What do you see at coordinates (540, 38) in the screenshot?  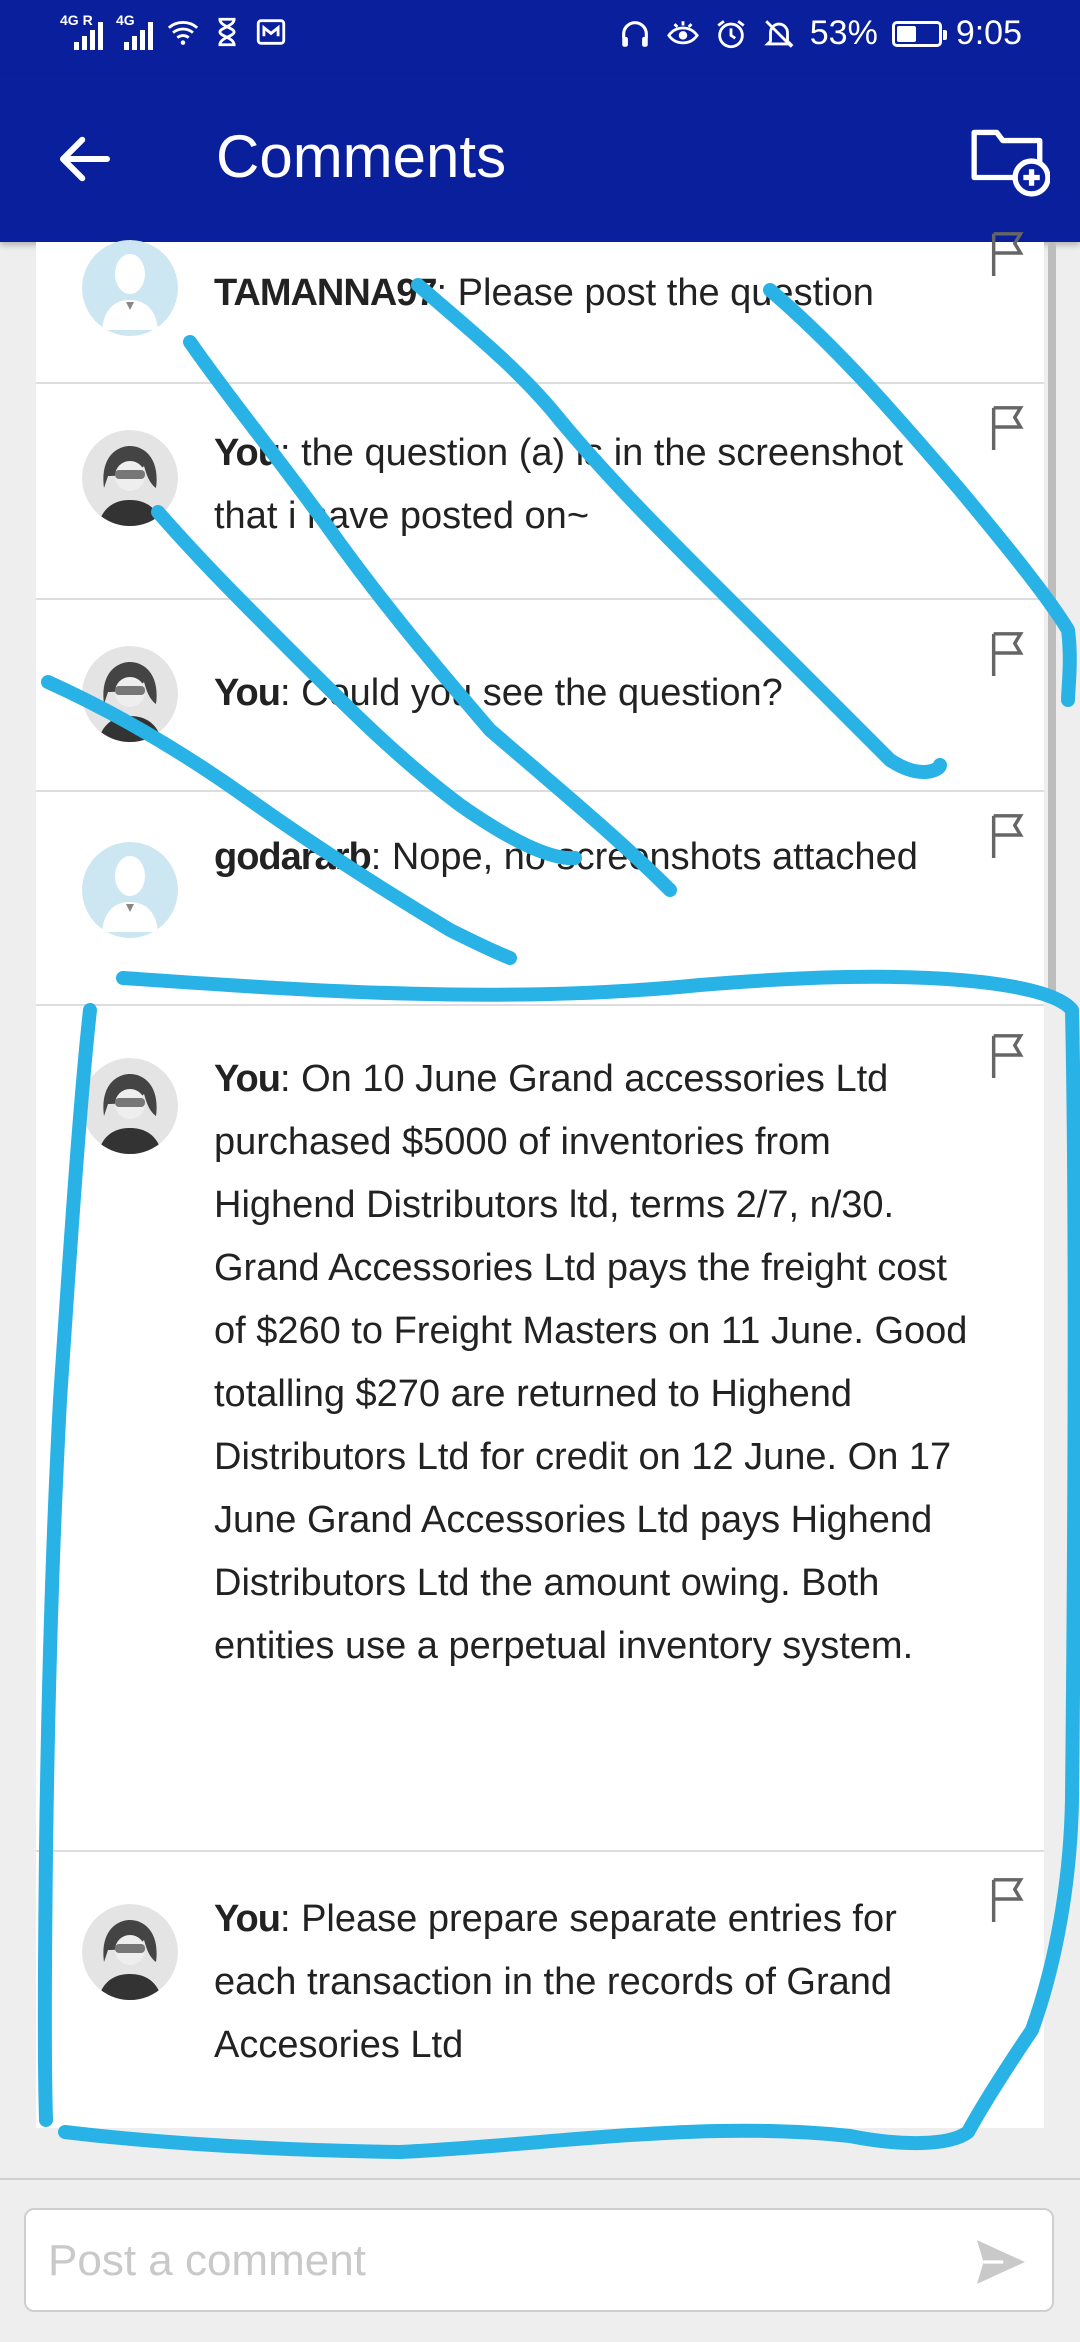 I see `status-bar: 4G R 4G 53% 9:05` at bounding box center [540, 38].